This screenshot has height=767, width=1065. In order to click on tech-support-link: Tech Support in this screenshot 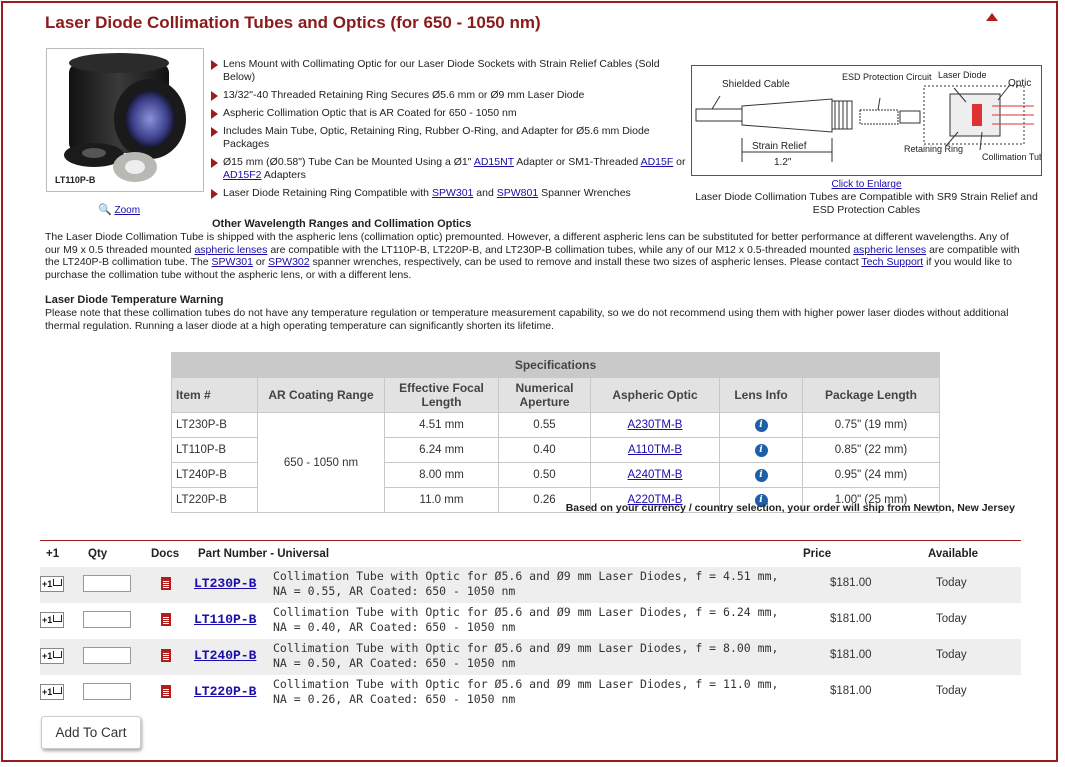, I will do `click(892, 262)`.